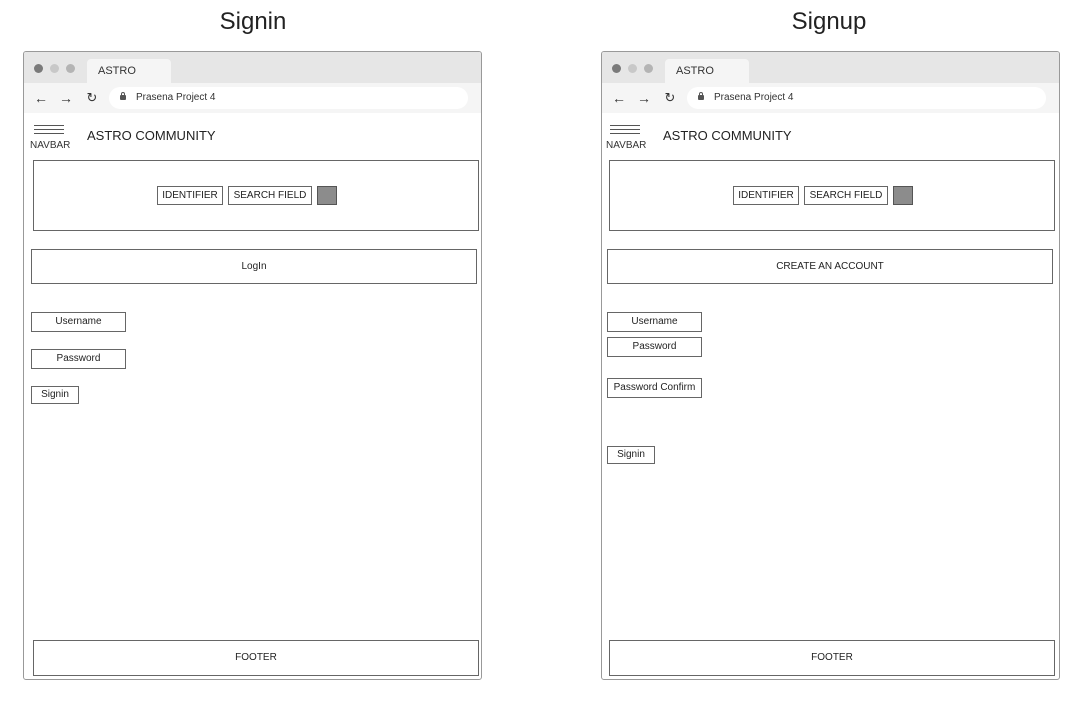  Describe the element at coordinates (654, 388) in the screenshot. I see `password-confirm-field: Password Confirm` at that location.